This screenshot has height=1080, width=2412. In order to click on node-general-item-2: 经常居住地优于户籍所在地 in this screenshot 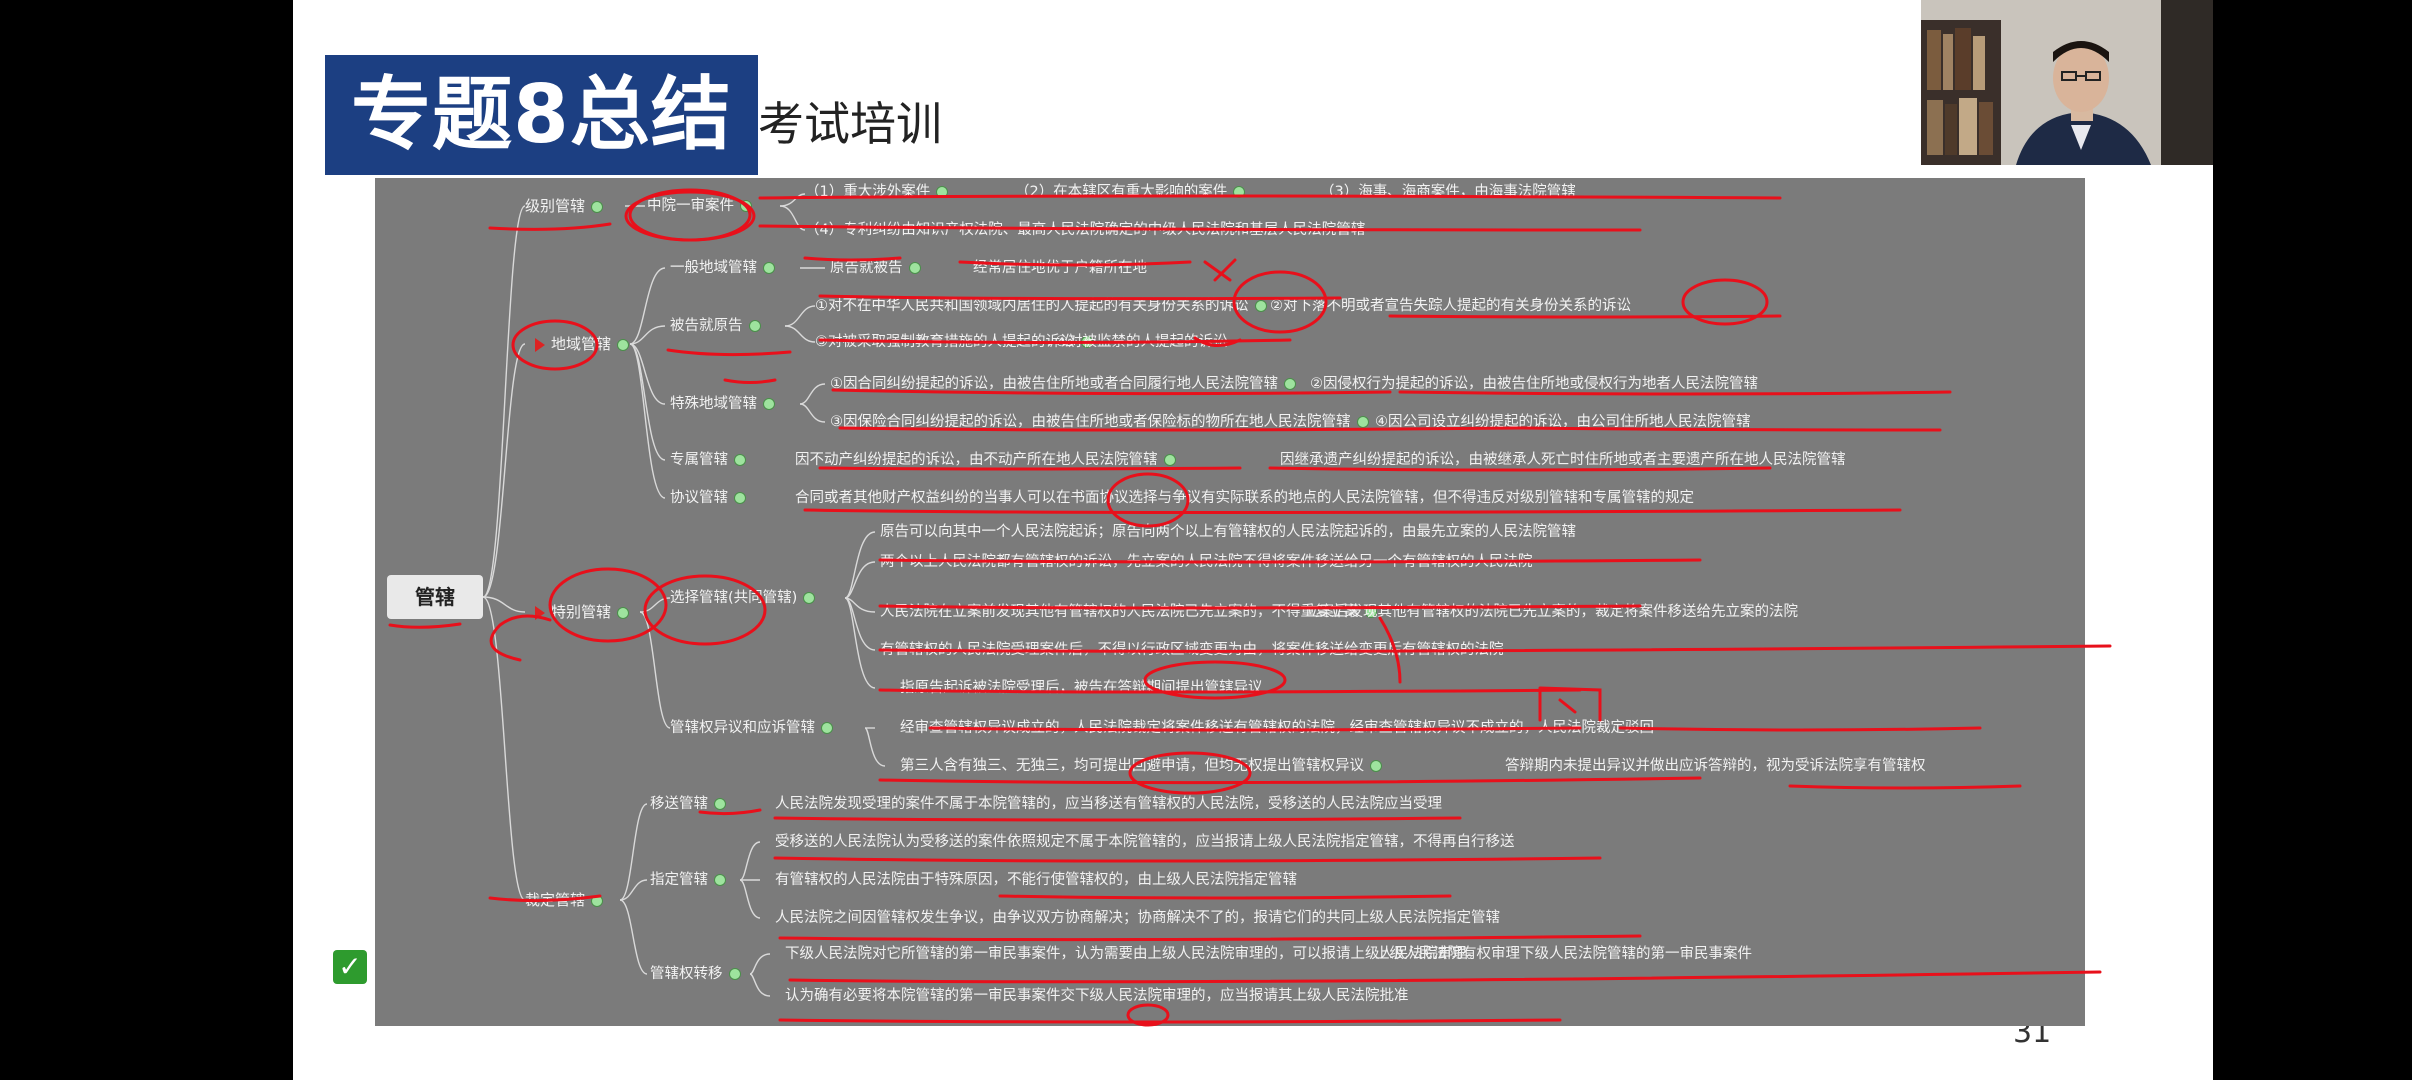, I will do `click(1060, 268)`.